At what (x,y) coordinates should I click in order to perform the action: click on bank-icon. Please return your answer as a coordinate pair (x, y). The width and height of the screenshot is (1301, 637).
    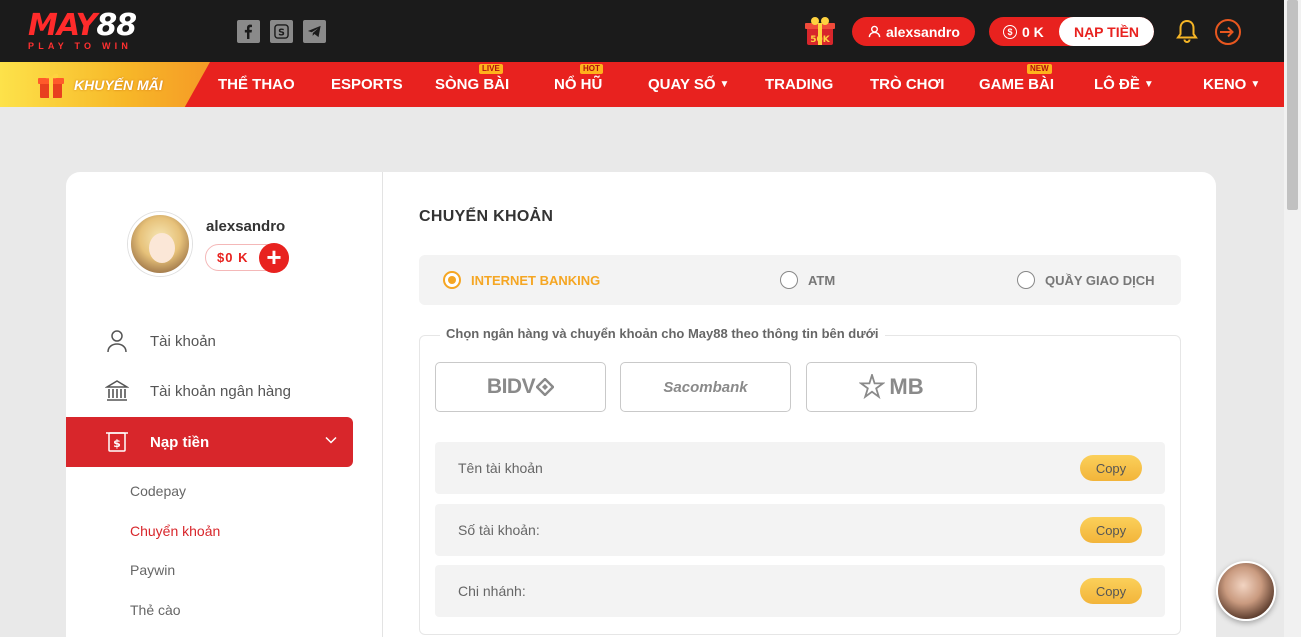
    Looking at the image, I should click on (117, 390).